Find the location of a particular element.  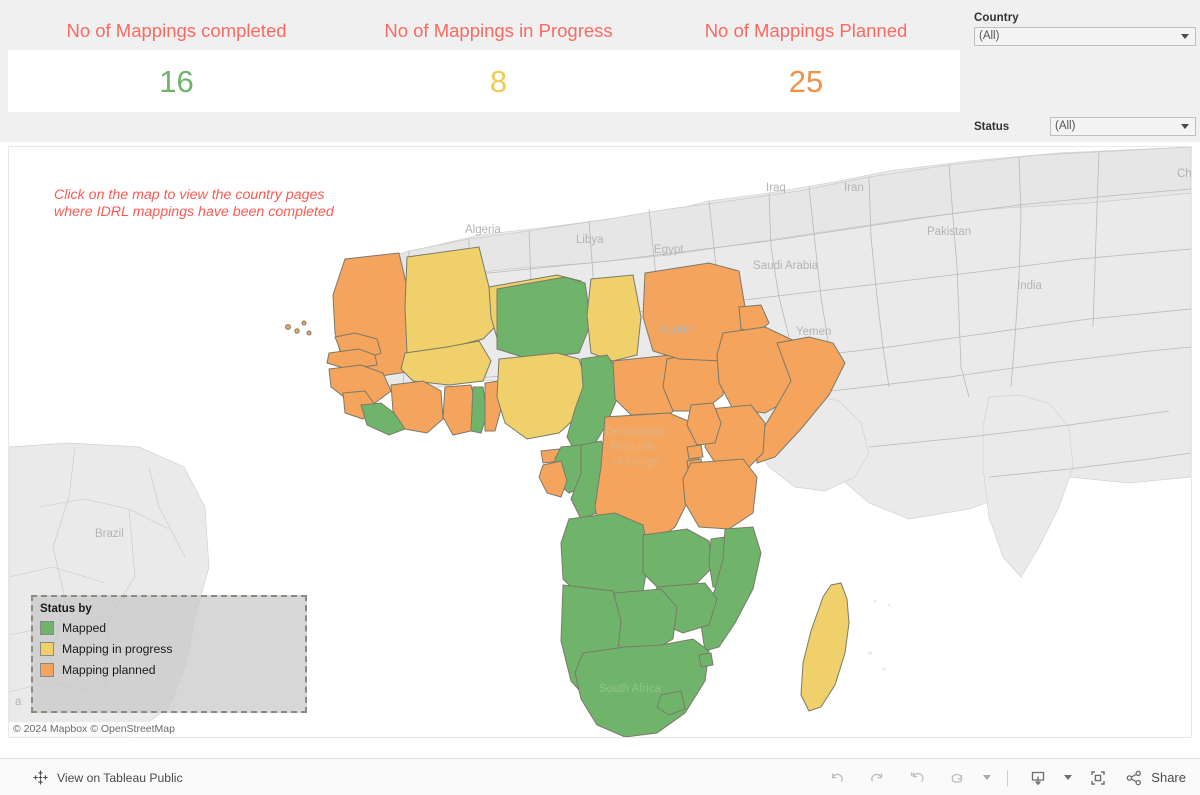

undo-button is located at coordinates (837, 777).